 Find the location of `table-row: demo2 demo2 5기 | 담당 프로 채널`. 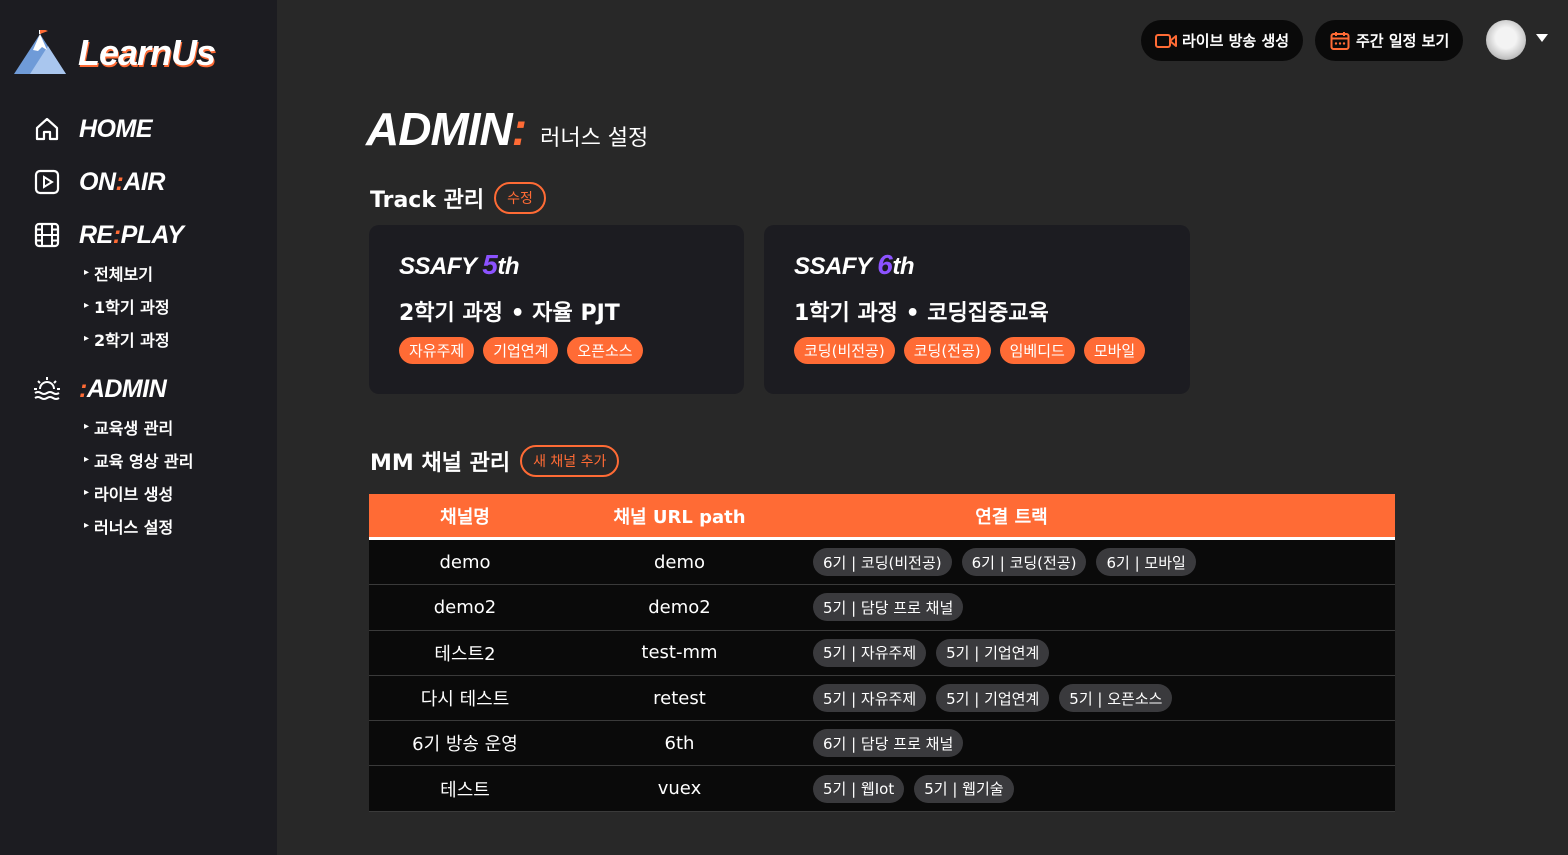

table-row: demo2 demo2 5기 | 담당 프로 채널 is located at coordinates (882, 608).